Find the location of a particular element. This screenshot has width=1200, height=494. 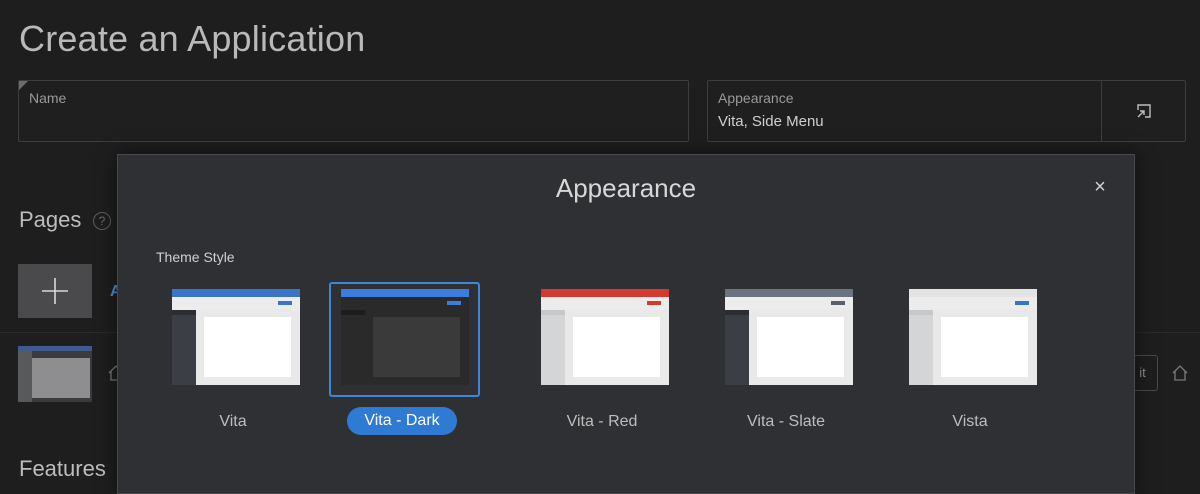

home-icon is located at coordinates (1180, 373).